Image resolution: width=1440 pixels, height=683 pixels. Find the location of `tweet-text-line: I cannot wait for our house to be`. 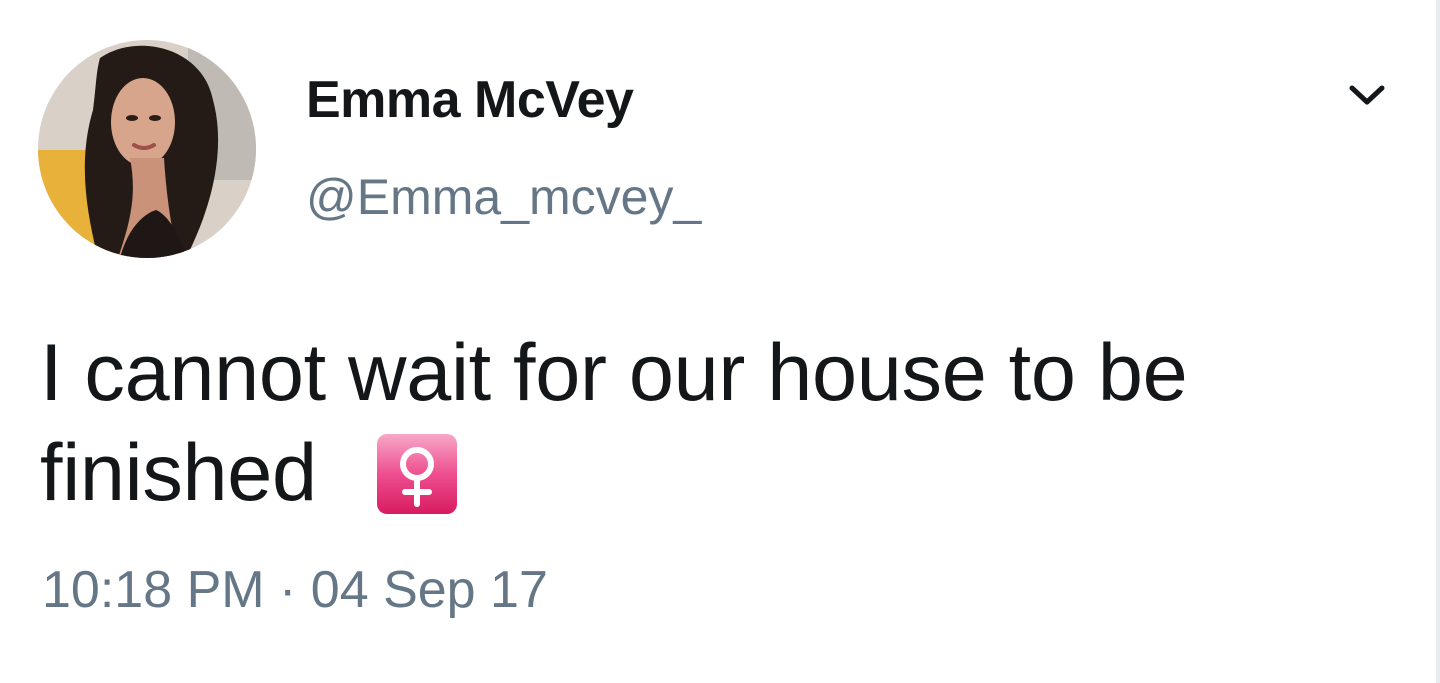

tweet-text-line: I cannot wait for our house to be is located at coordinates (614, 373).